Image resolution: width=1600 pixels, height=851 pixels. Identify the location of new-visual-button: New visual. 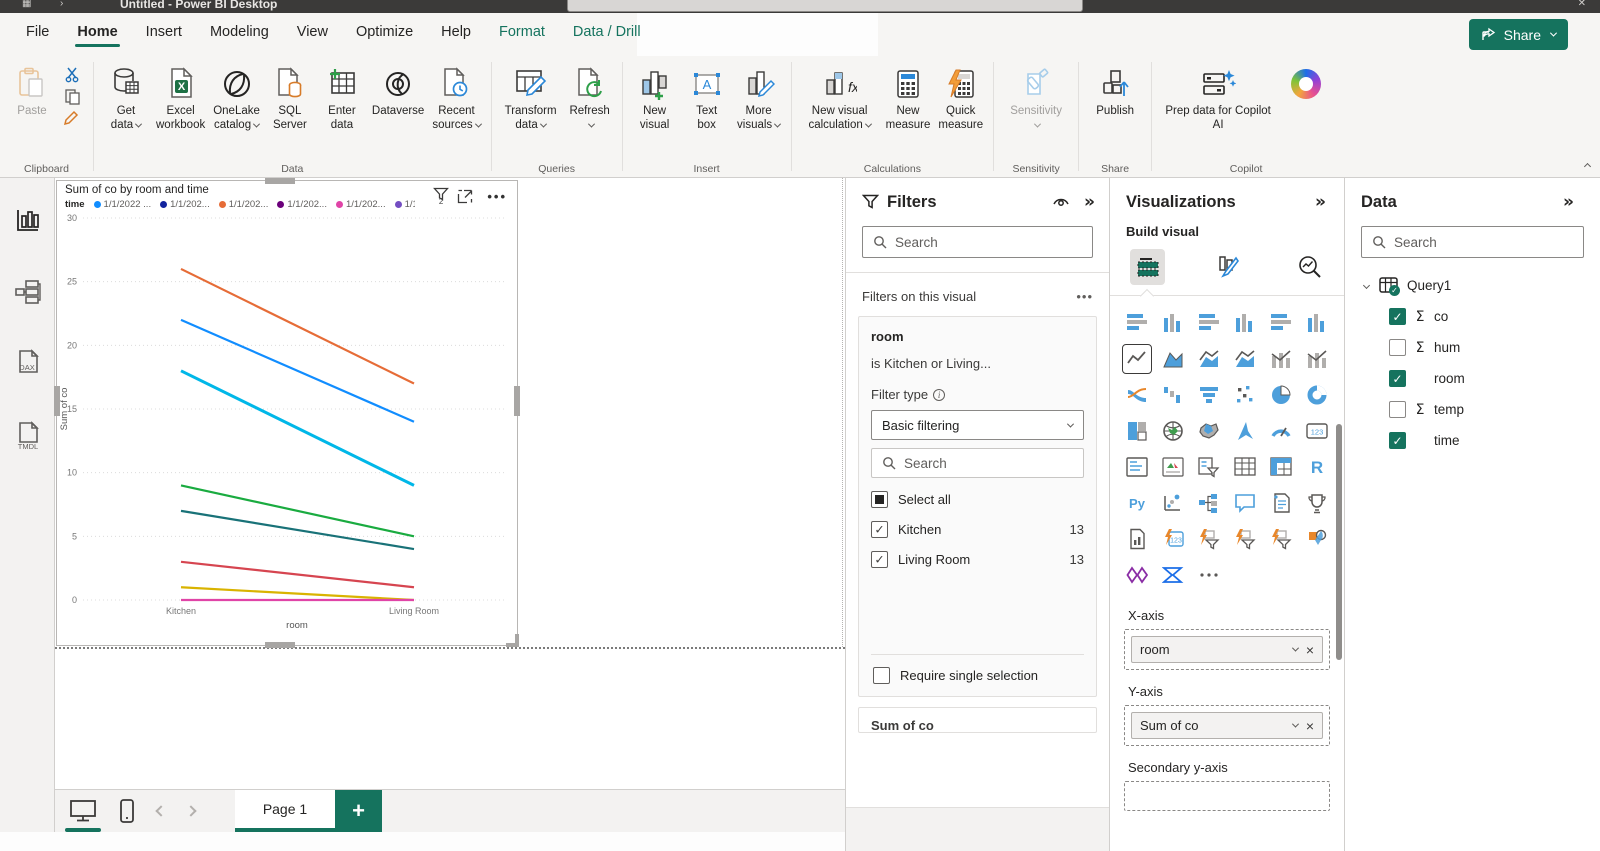
(655, 98).